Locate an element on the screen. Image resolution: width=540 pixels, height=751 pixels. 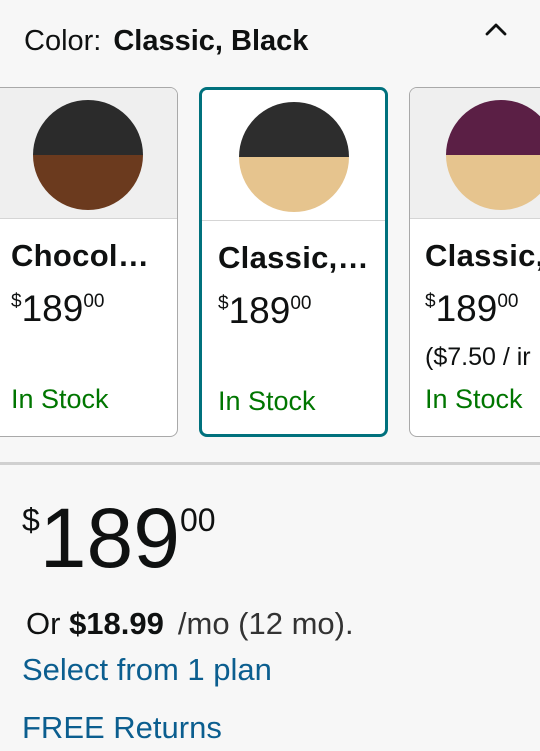
main-price-symbol: $ is located at coordinates (31, 520).